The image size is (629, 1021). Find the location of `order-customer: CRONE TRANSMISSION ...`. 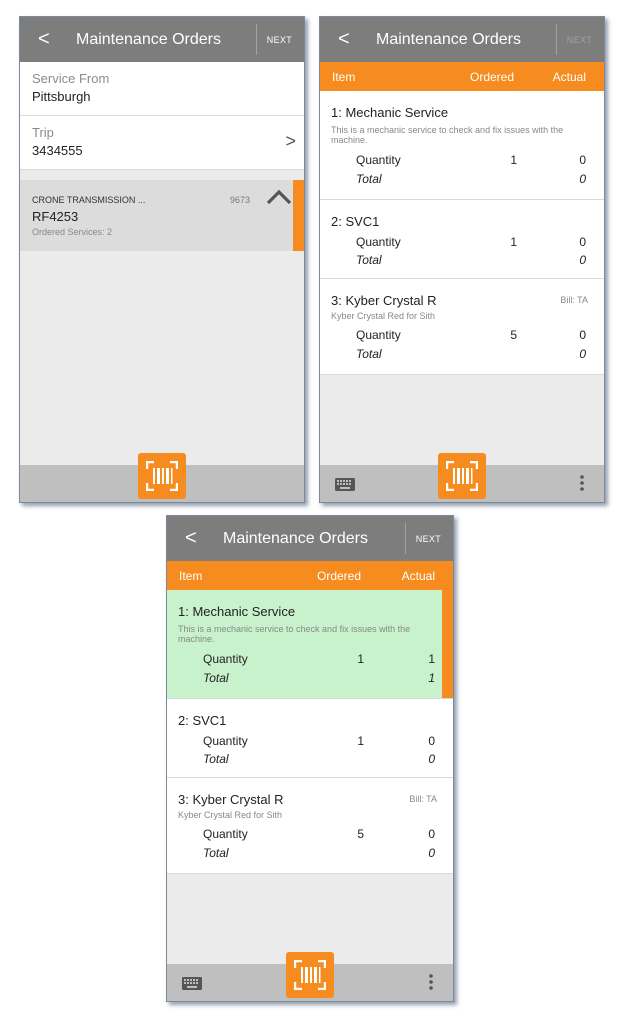

order-customer: CRONE TRANSMISSION ... is located at coordinates (89, 200).